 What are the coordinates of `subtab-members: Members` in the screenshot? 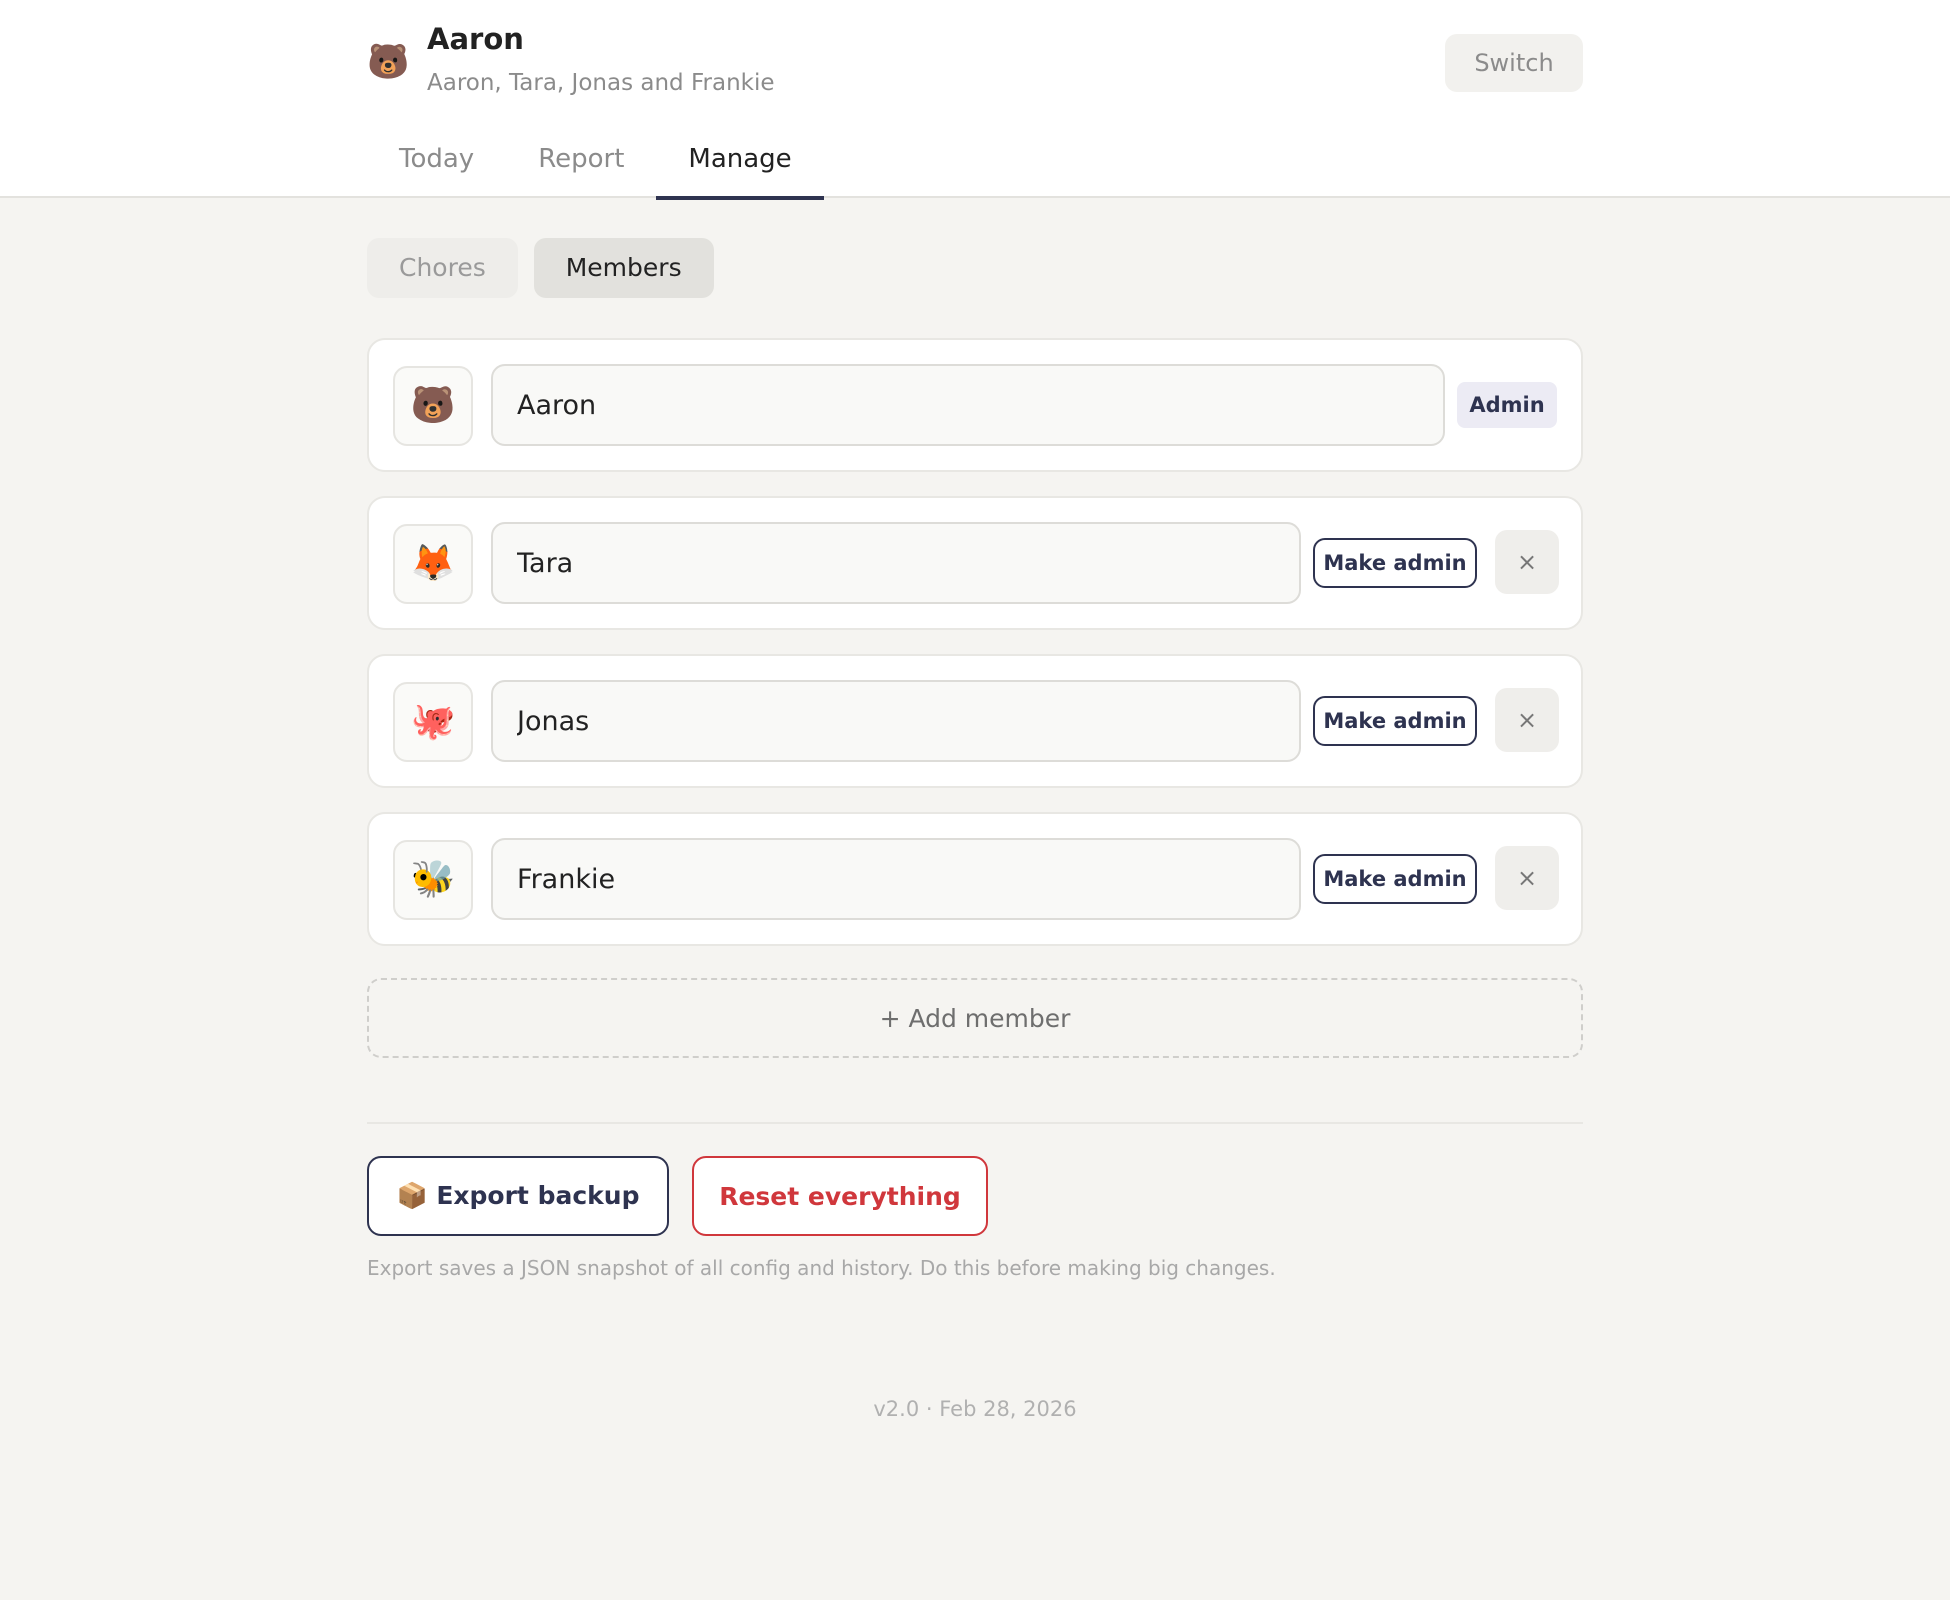 It's located at (623, 268).